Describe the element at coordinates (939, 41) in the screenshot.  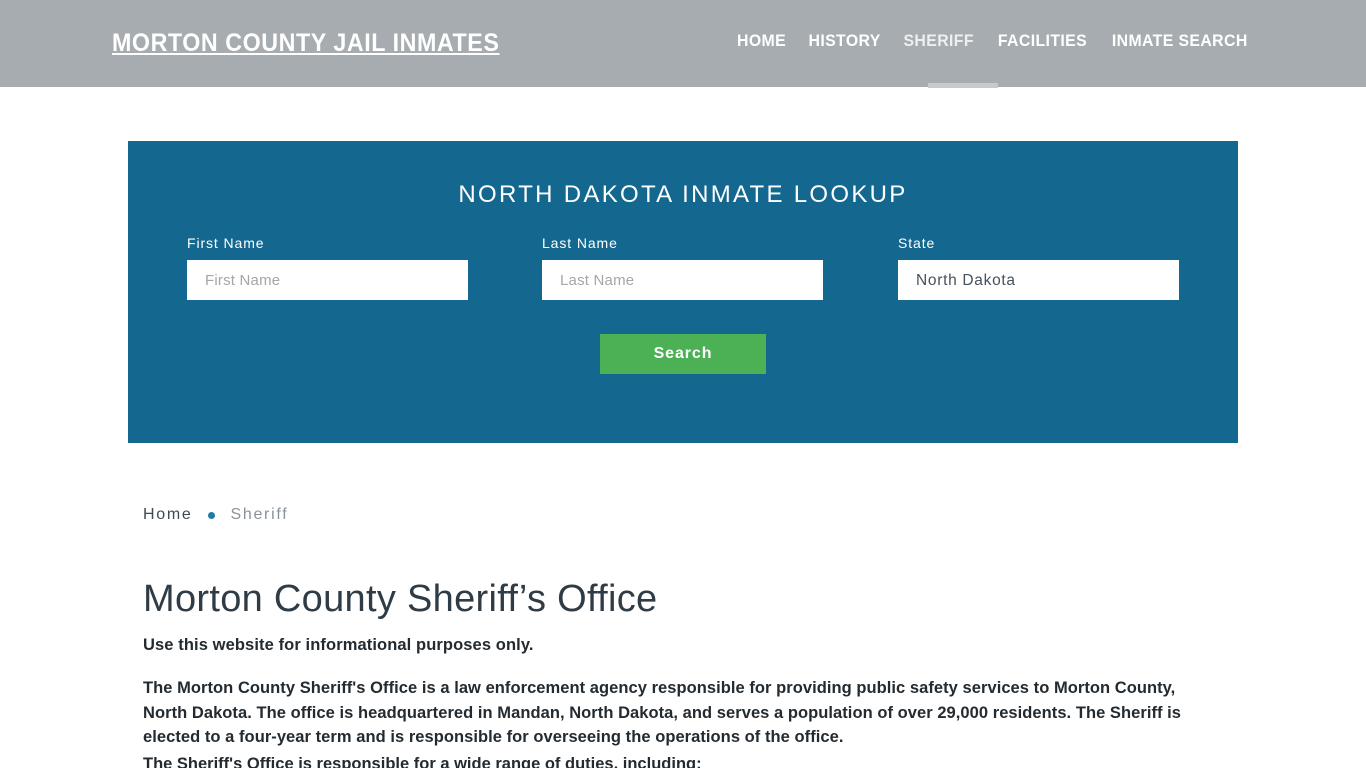
I see `nav-item-sheriff: Sheriff` at that location.